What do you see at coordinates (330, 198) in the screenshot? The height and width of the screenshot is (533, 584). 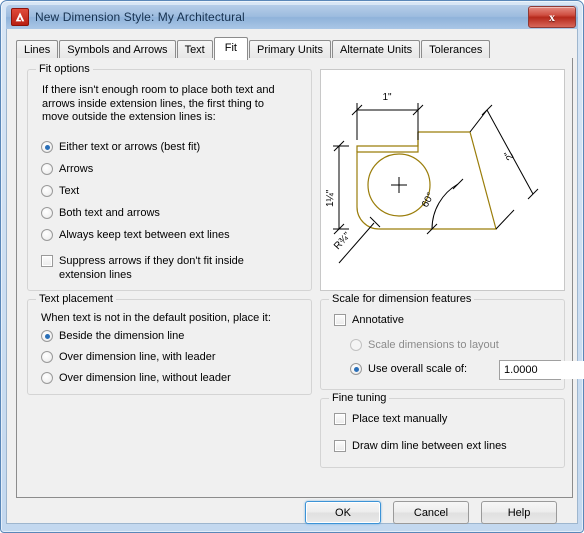 I see `dimension-text-left: 1¼"` at bounding box center [330, 198].